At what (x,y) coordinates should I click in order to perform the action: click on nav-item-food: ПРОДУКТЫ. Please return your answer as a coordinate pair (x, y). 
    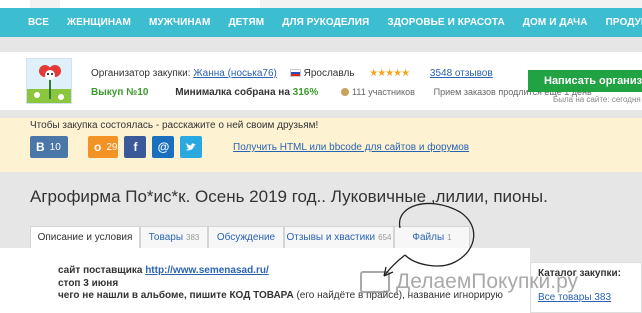
    Looking at the image, I should click on (619, 22).